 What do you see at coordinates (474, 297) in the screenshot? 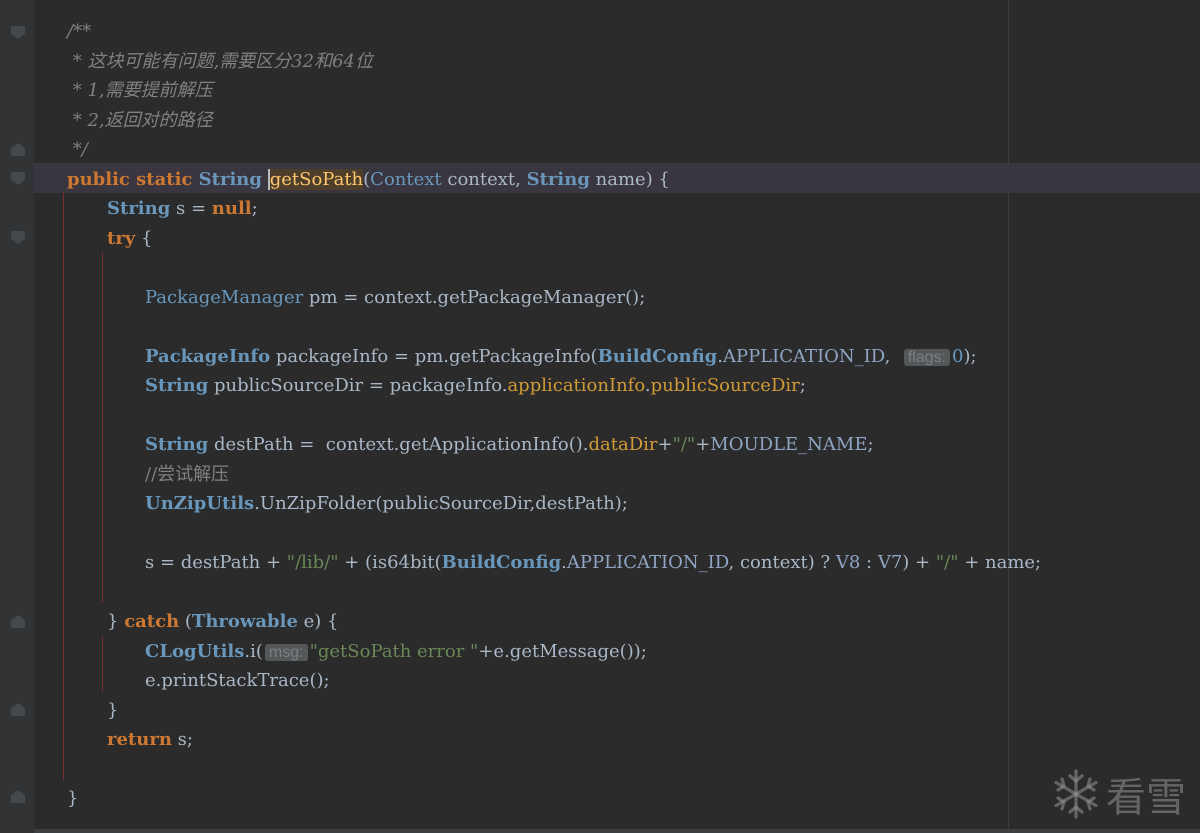
I see `code-token: pm = context.getPackageManager();` at bounding box center [474, 297].